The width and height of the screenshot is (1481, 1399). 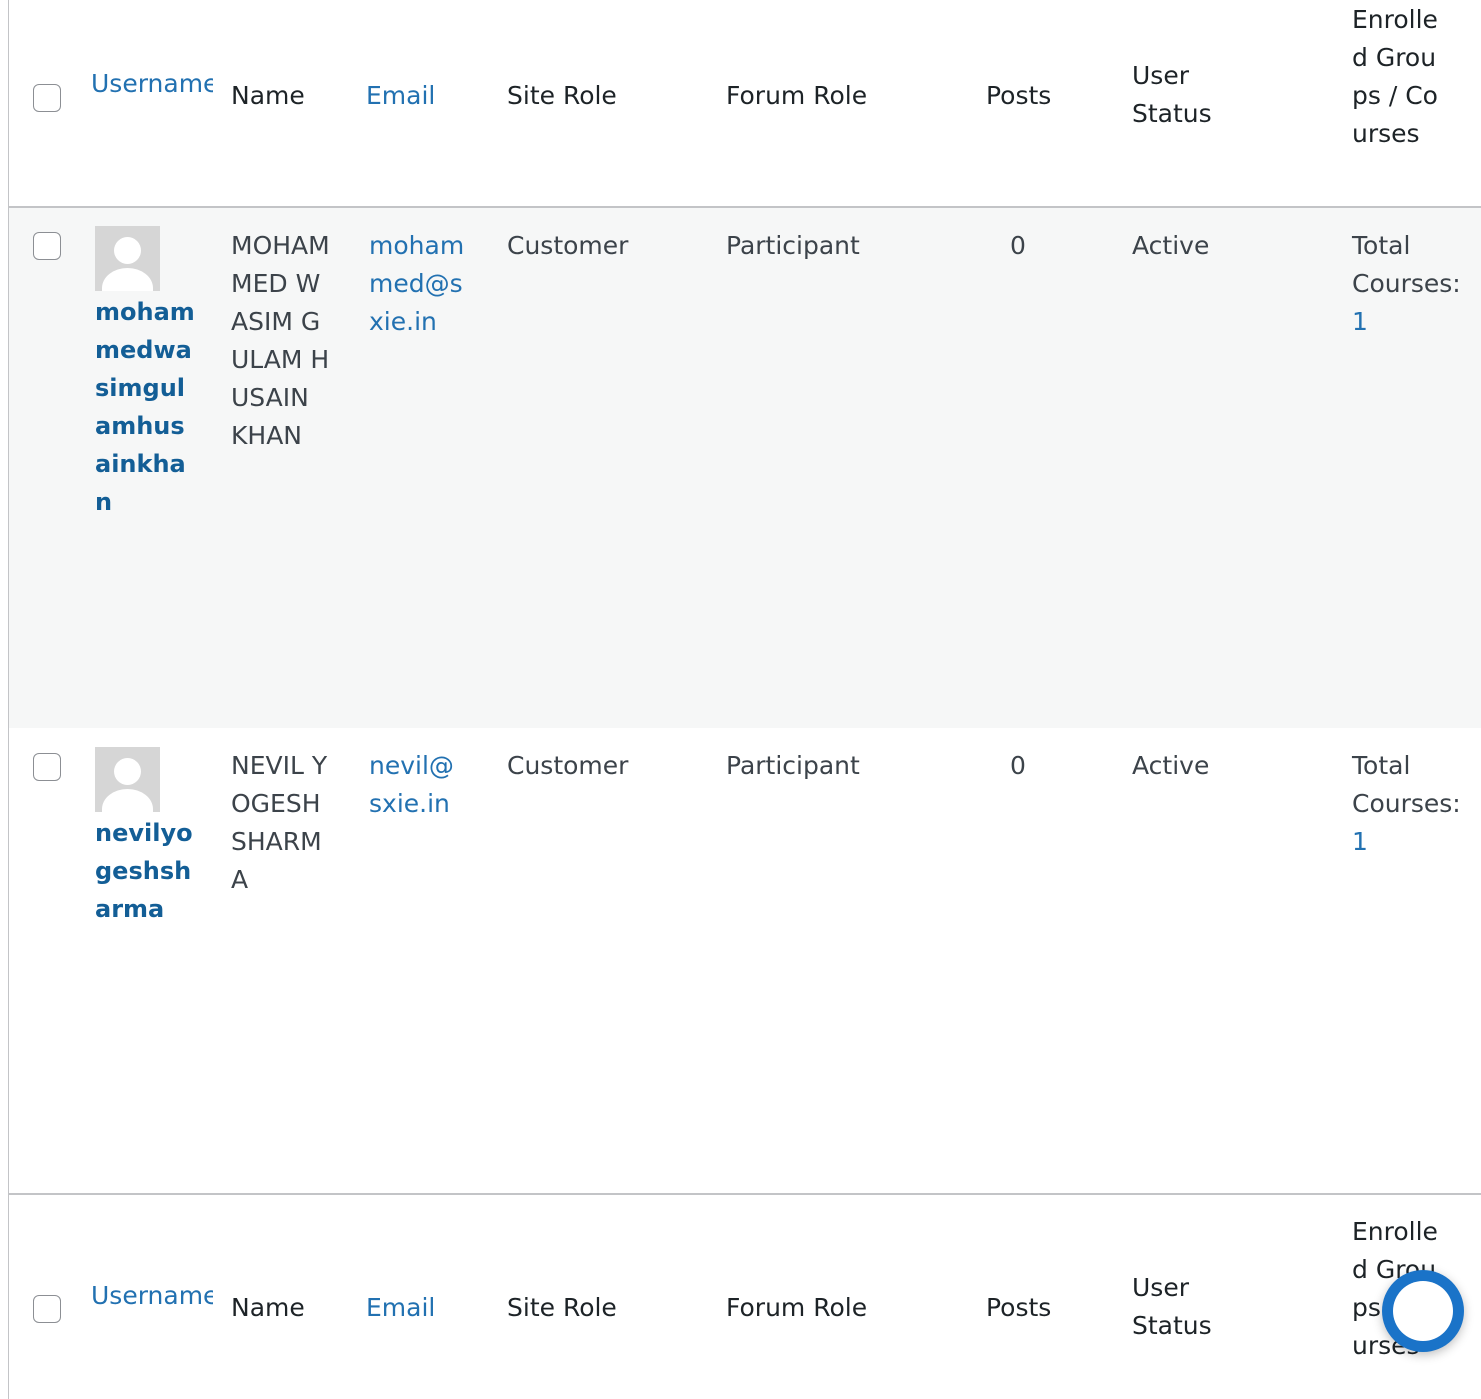 I want to click on column-header-posts: Posts, so click(x=1019, y=95).